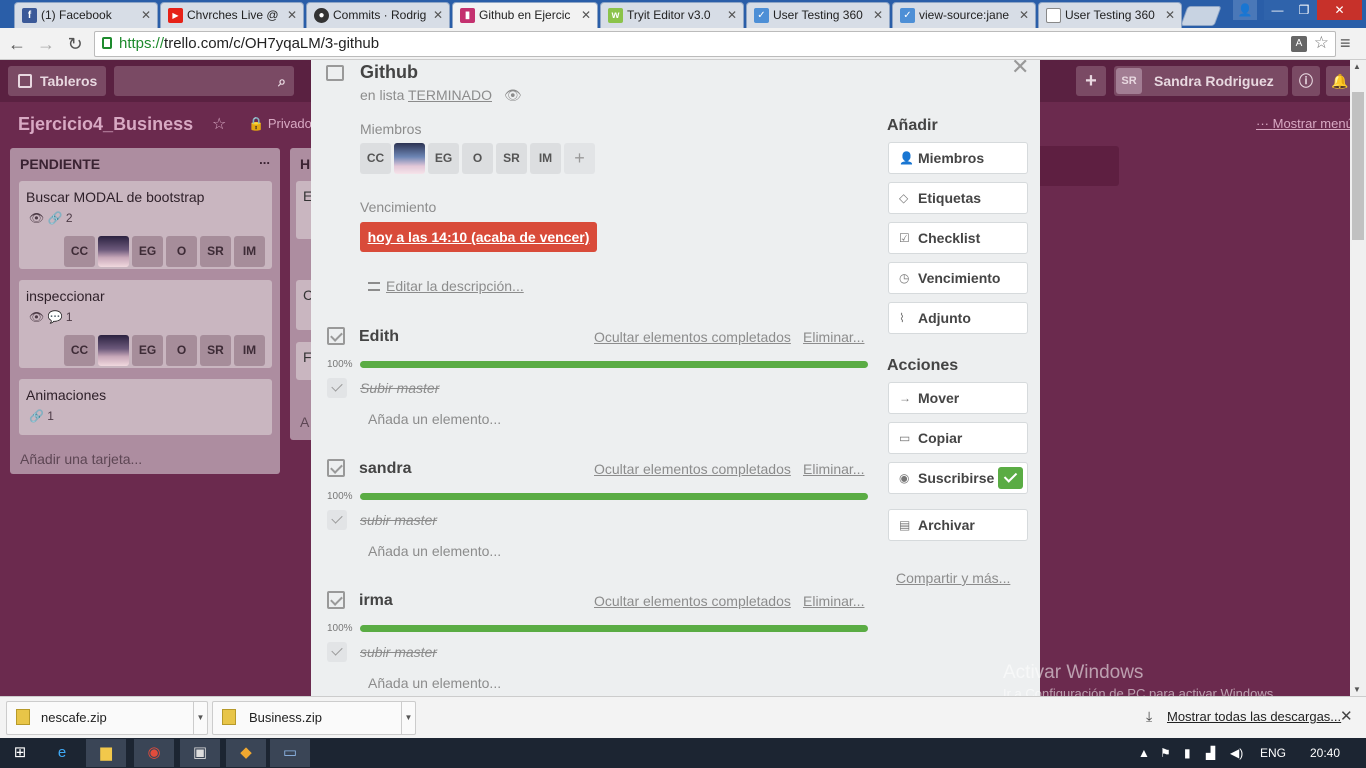 The image size is (1366, 768). What do you see at coordinates (200, 753) in the screenshot?
I see `notepad-icon: ▣` at bounding box center [200, 753].